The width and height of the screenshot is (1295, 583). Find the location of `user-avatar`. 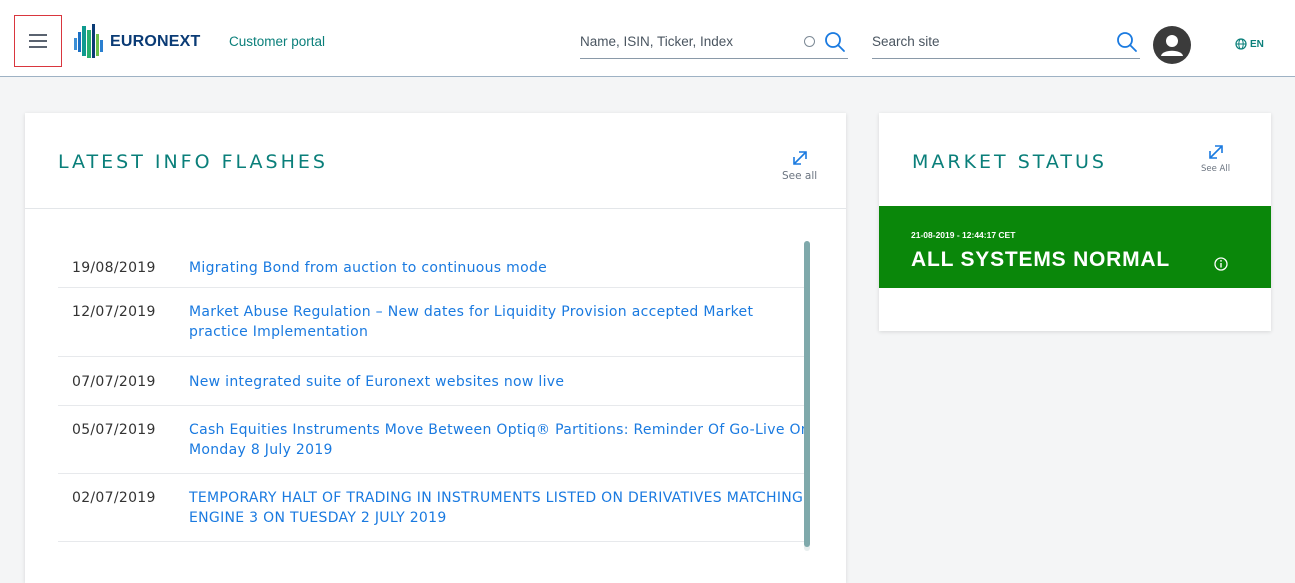

user-avatar is located at coordinates (1172, 45).